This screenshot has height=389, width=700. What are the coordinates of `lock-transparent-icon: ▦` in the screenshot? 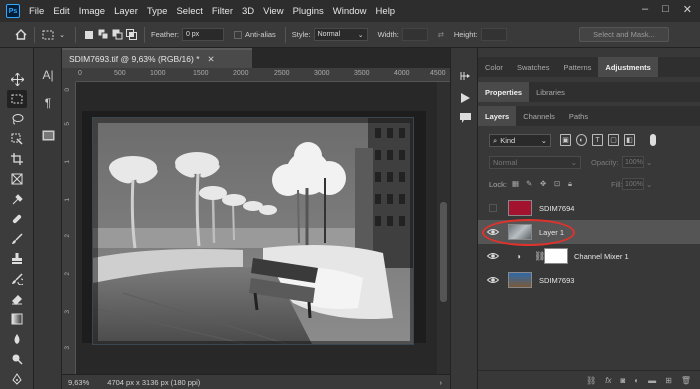 It's located at (515, 183).